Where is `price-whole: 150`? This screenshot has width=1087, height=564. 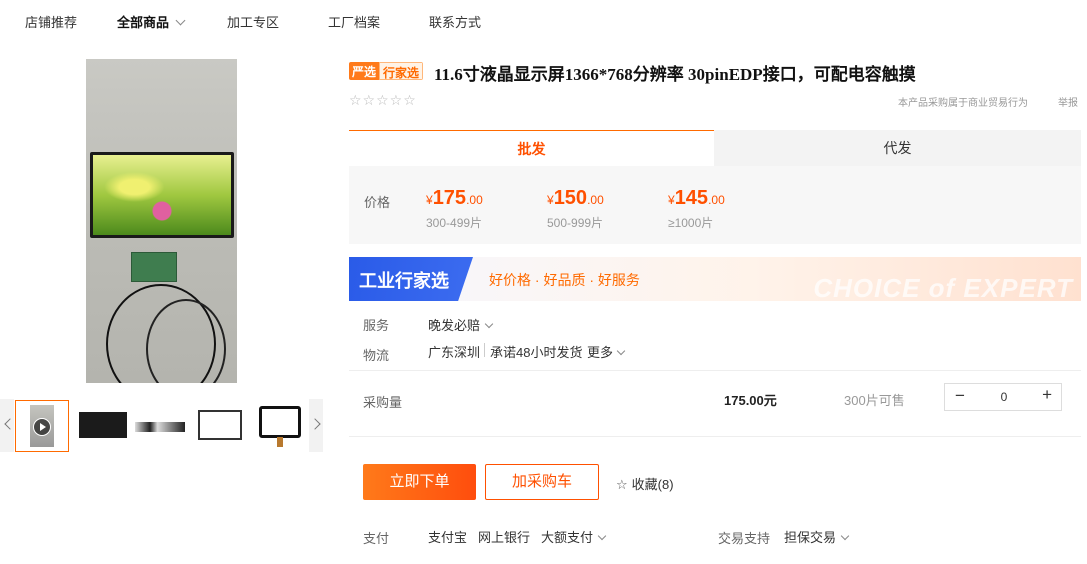
price-whole: 150 is located at coordinates (570, 198).